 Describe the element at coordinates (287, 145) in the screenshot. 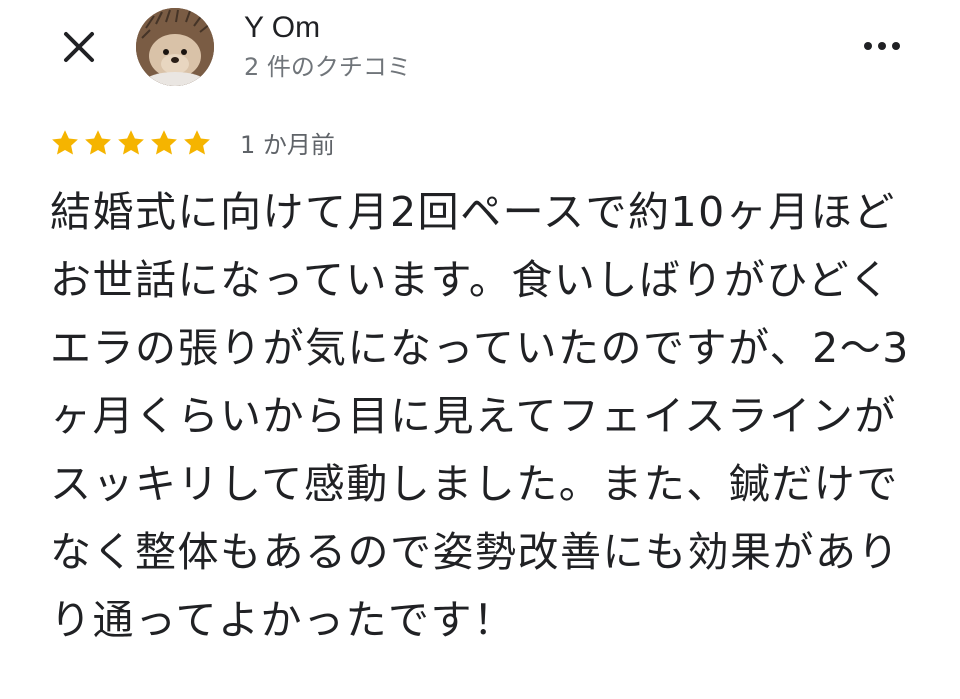

I see `review-date: 1 か月前` at that location.